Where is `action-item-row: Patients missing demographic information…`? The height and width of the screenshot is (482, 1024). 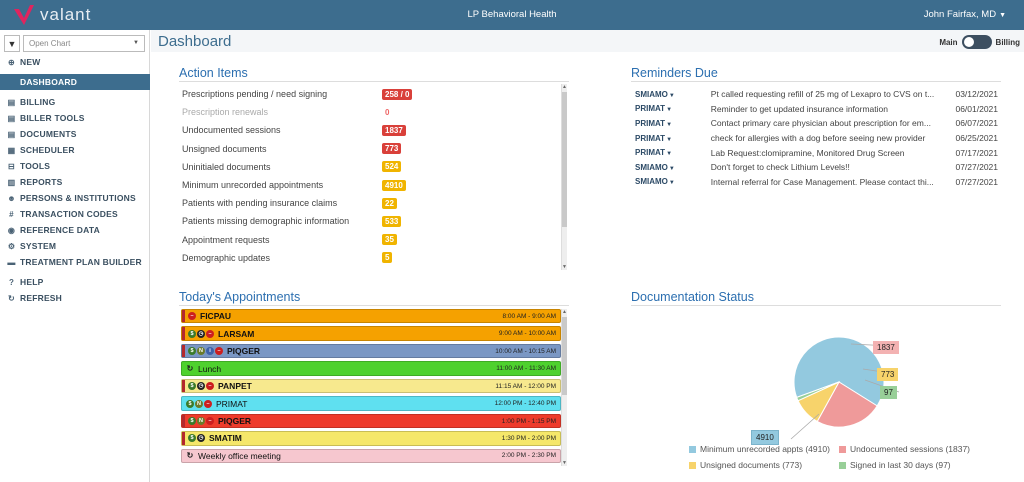
action-item-row: Patients missing demographic information… is located at coordinates (374, 221).